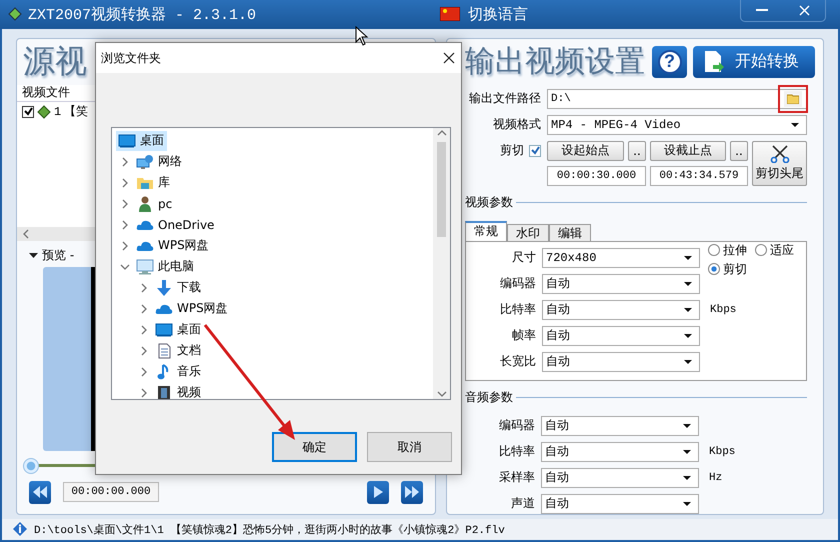 This screenshot has height=542, width=840. Describe the element at coordinates (165, 266) in the screenshot. I see `folder-tree-item: 此电脑` at that location.